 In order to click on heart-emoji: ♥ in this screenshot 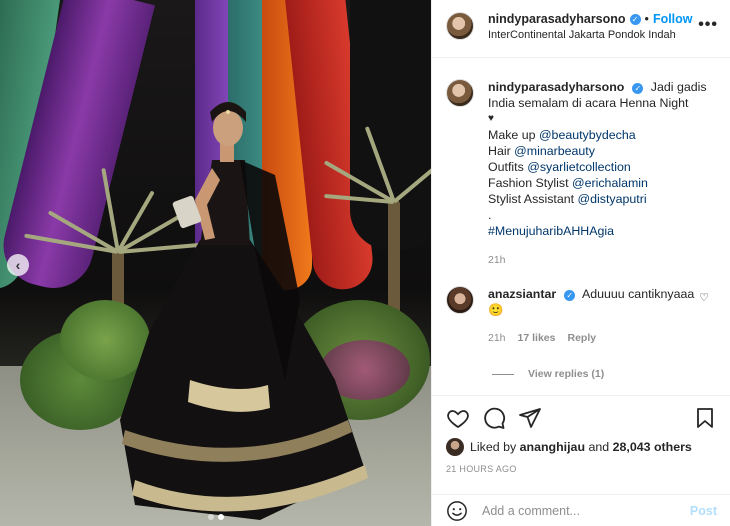, I will do `click(491, 118)`.